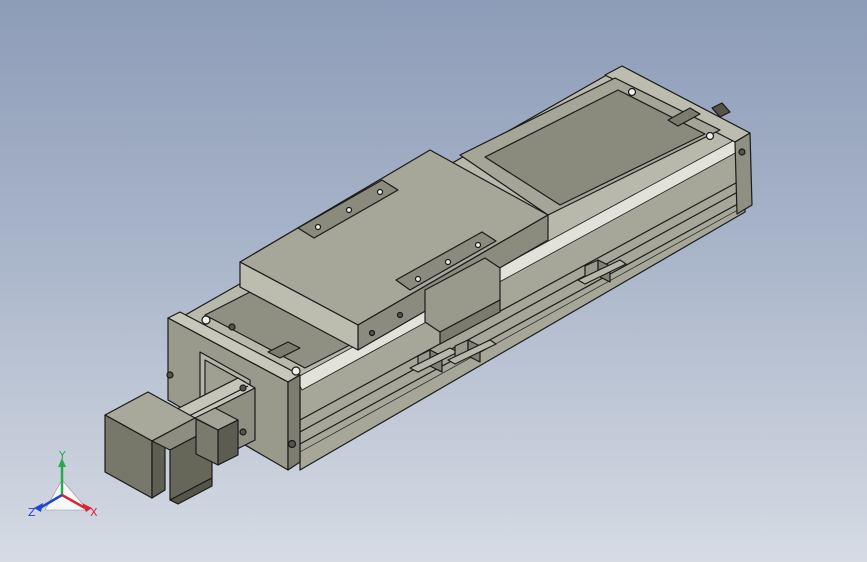 The image size is (867, 562). Describe the element at coordinates (62, 455) in the screenshot. I see `y-axis-label: Y` at that location.